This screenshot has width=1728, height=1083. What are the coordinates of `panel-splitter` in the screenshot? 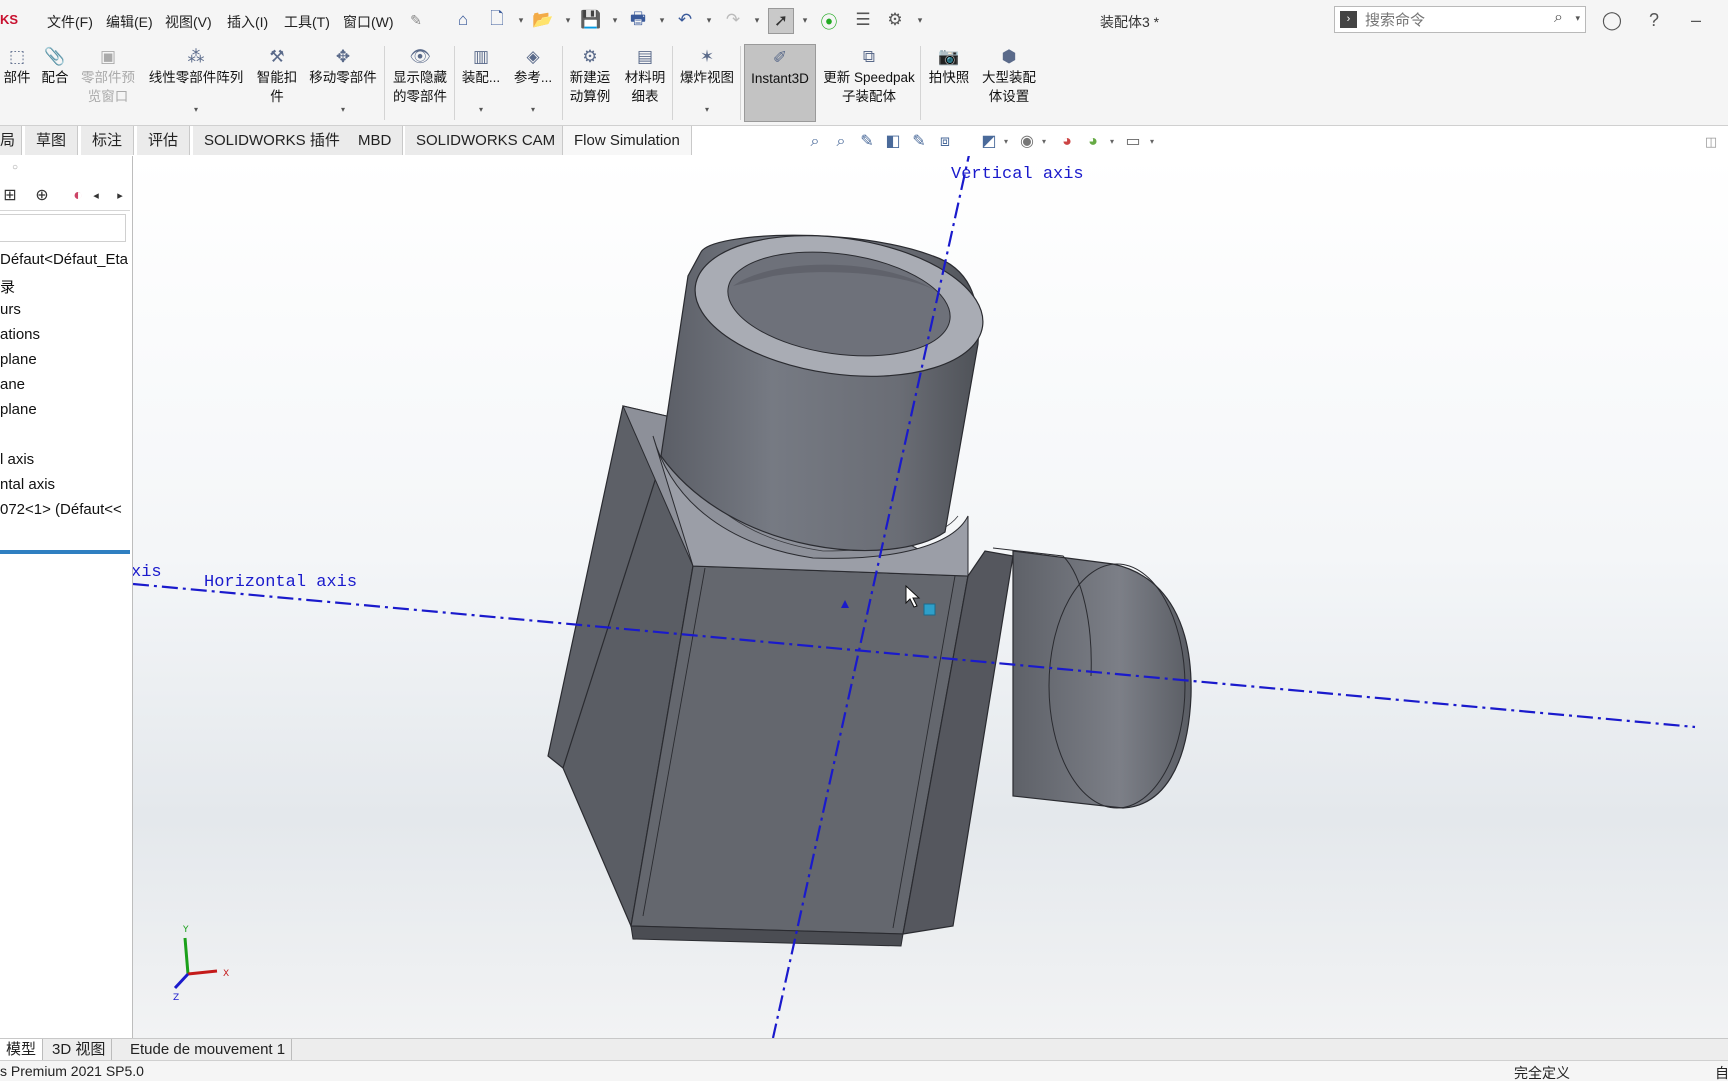 It's located at (65, 552).